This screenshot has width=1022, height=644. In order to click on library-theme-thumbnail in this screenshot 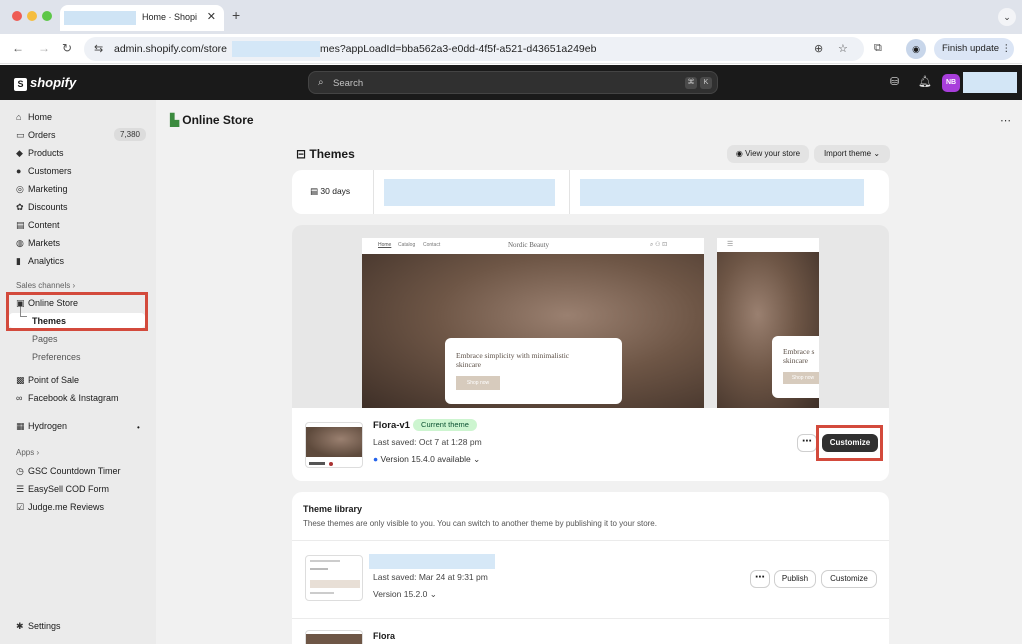, I will do `click(334, 578)`.